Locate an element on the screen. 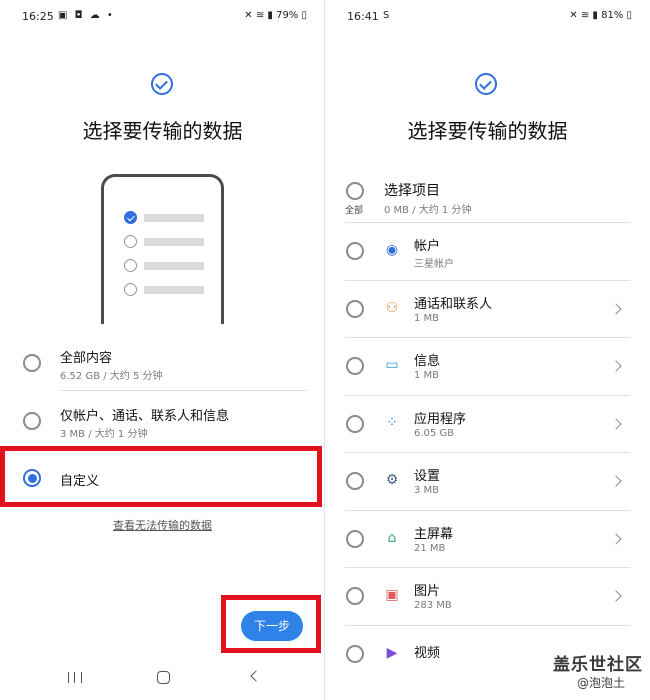 This screenshot has height=700, width=650. navigation-bar is located at coordinates (162, 678).